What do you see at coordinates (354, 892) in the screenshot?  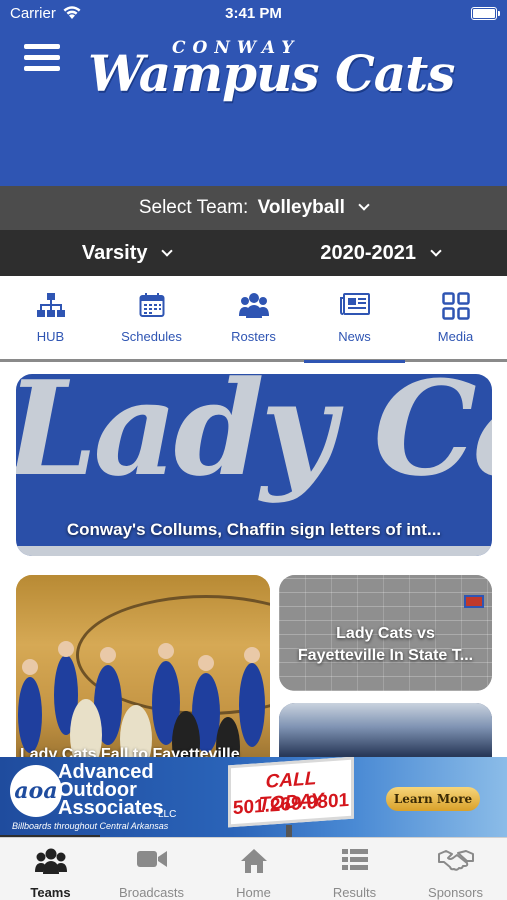 I see `bottom-tab-label: Results` at bounding box center [354, 892].